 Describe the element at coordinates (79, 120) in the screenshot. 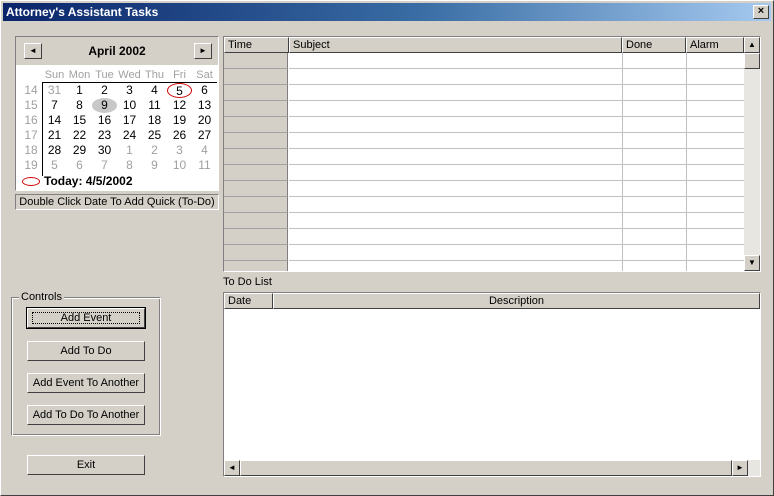

I see `calendar-day: 15` at that location.